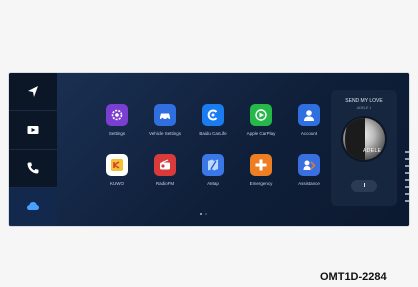  Describe the element at coordinates (309, 183) in the screenshot. I see `app-label: Assistance` at that location.